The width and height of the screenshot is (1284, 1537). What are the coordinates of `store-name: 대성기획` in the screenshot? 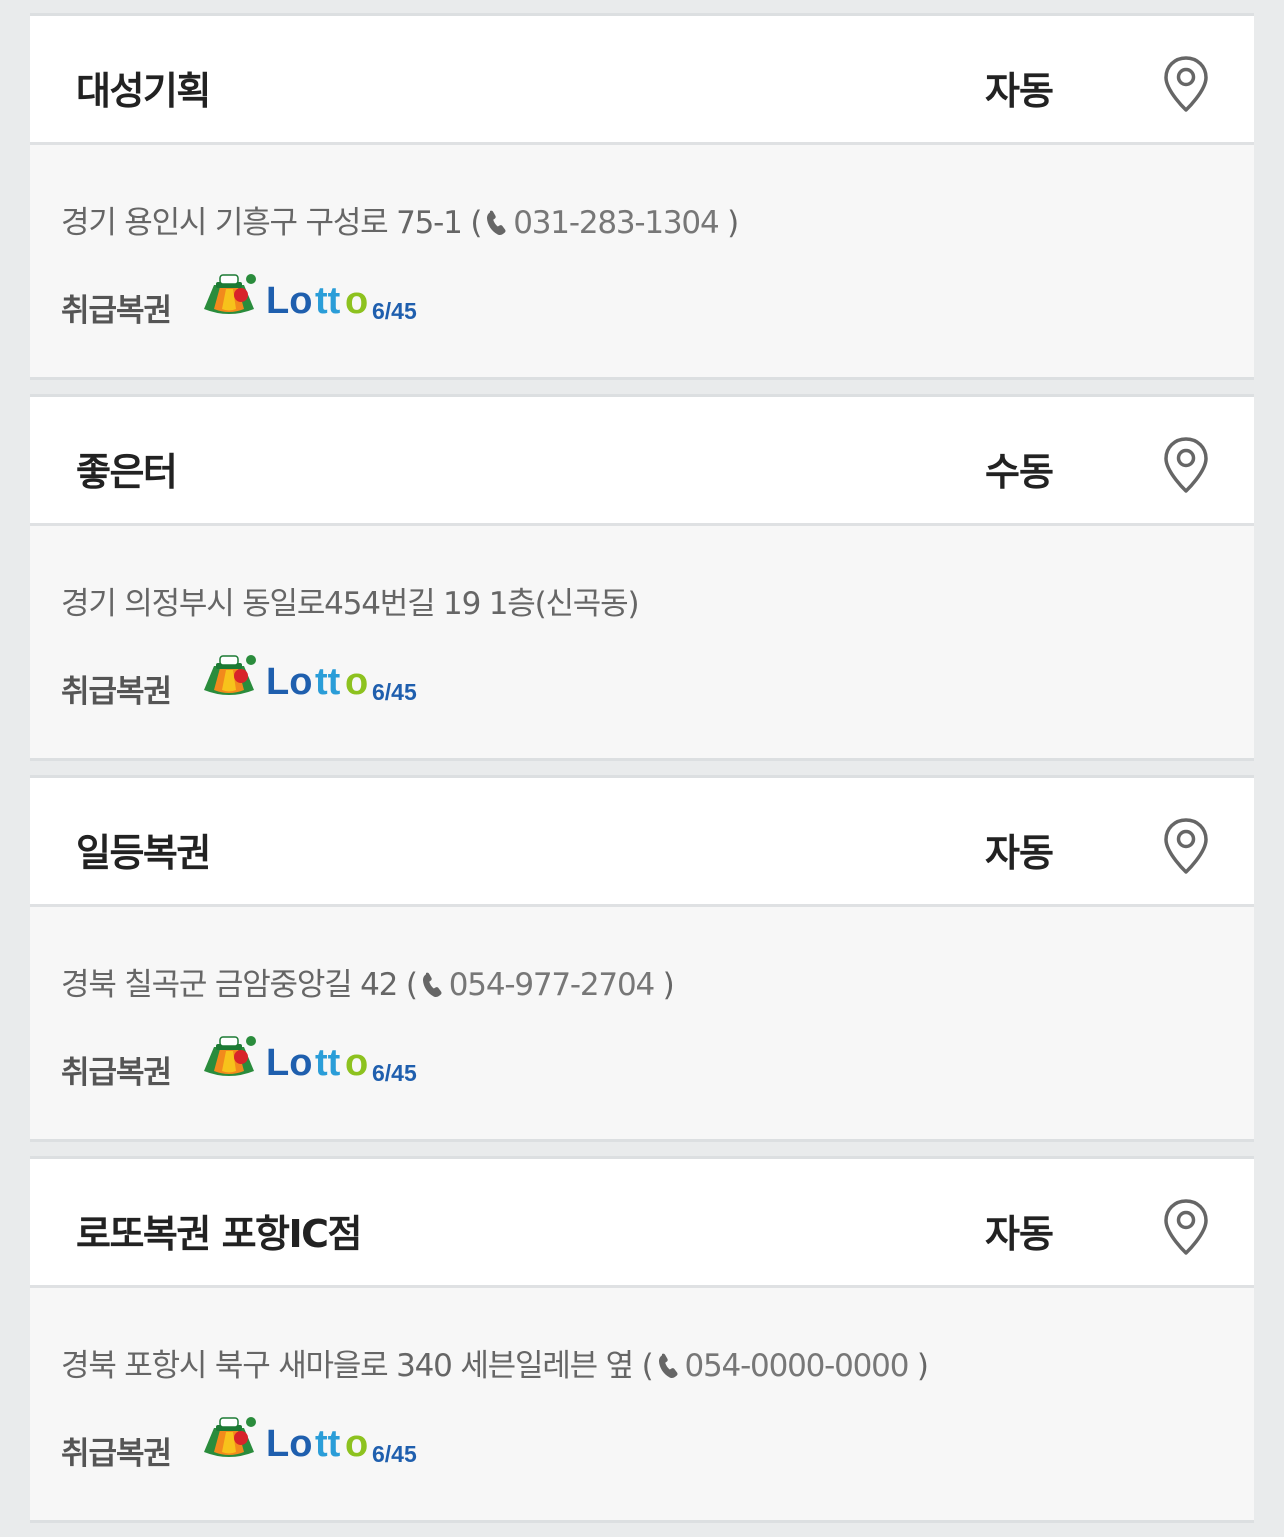 It's located at (143, 91).